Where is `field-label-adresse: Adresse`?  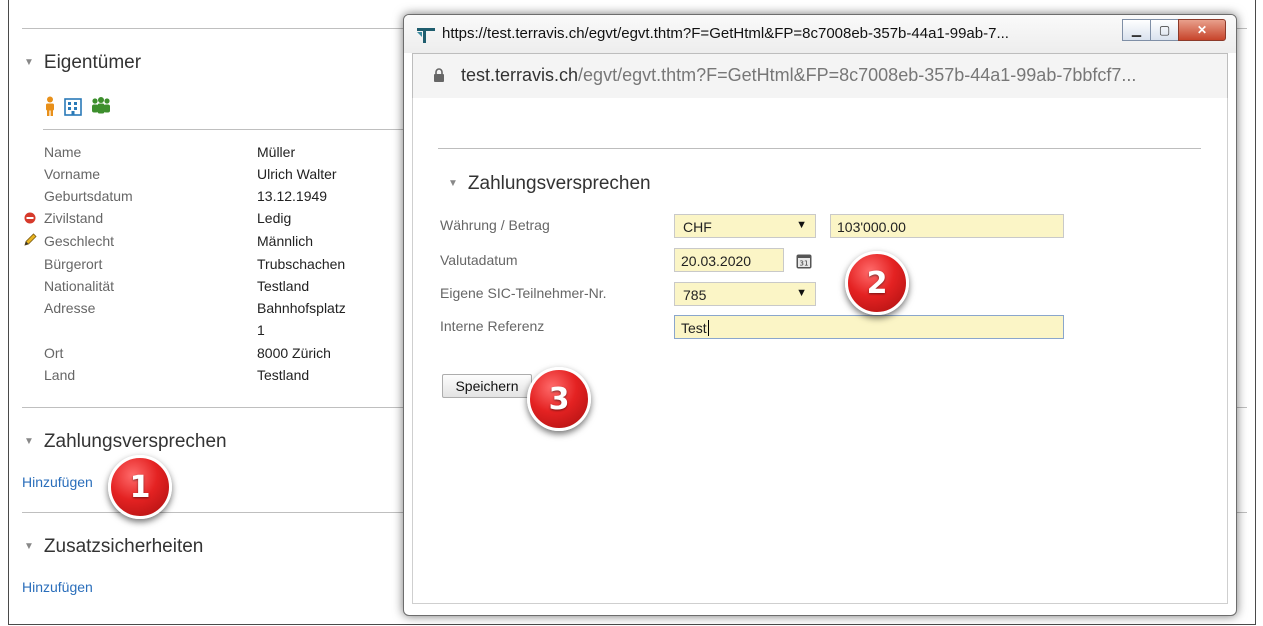
field-label-adresse: Adresse is located at coordinates (70, 308).